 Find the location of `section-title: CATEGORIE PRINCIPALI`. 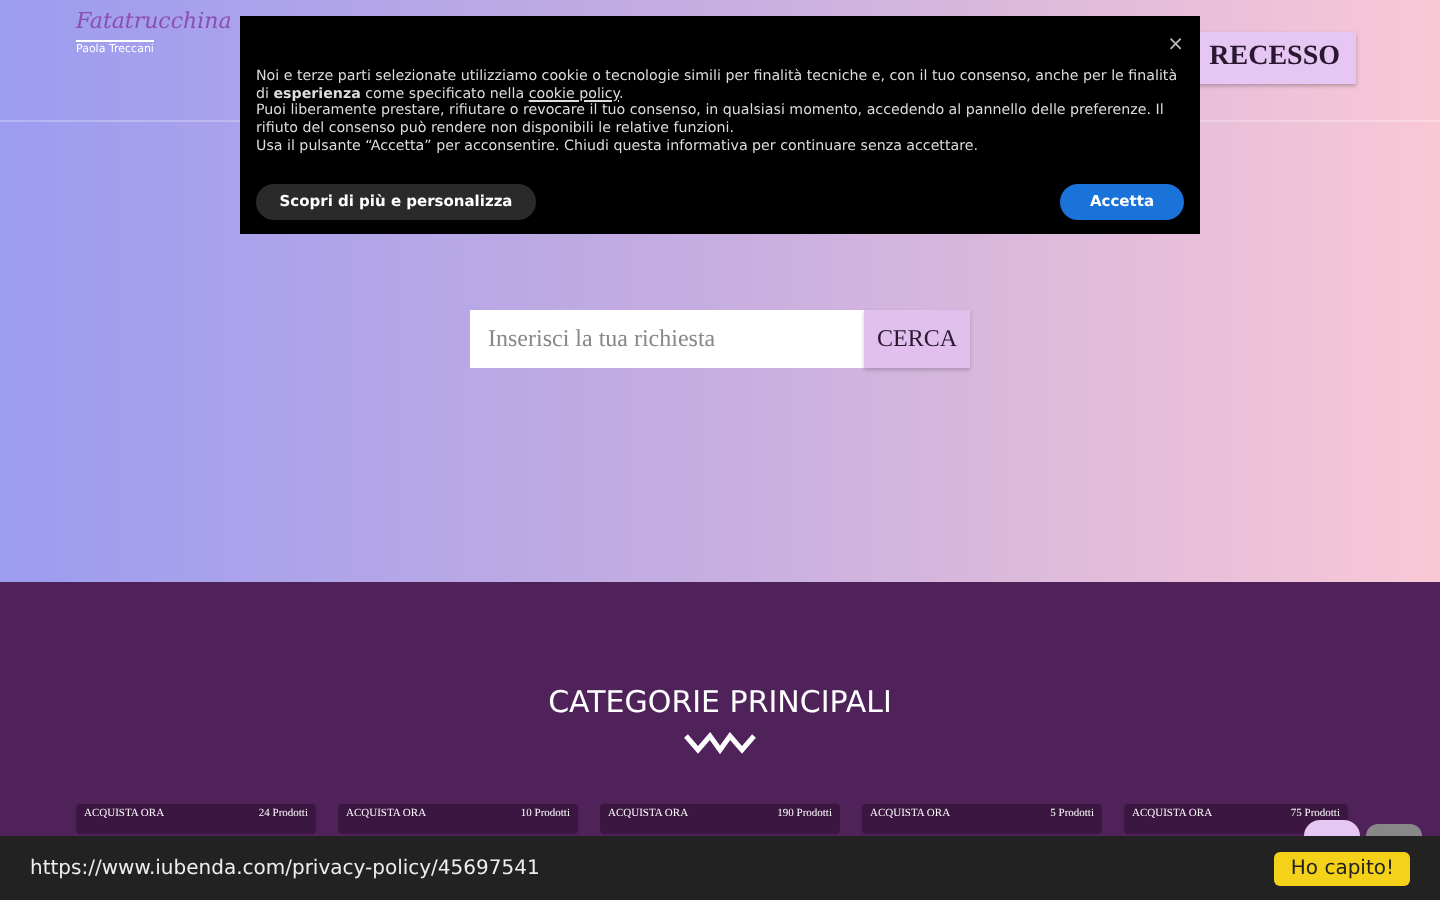

section-title: CATEGORIE PRINCIPALI is located at coordinates (720, 701).